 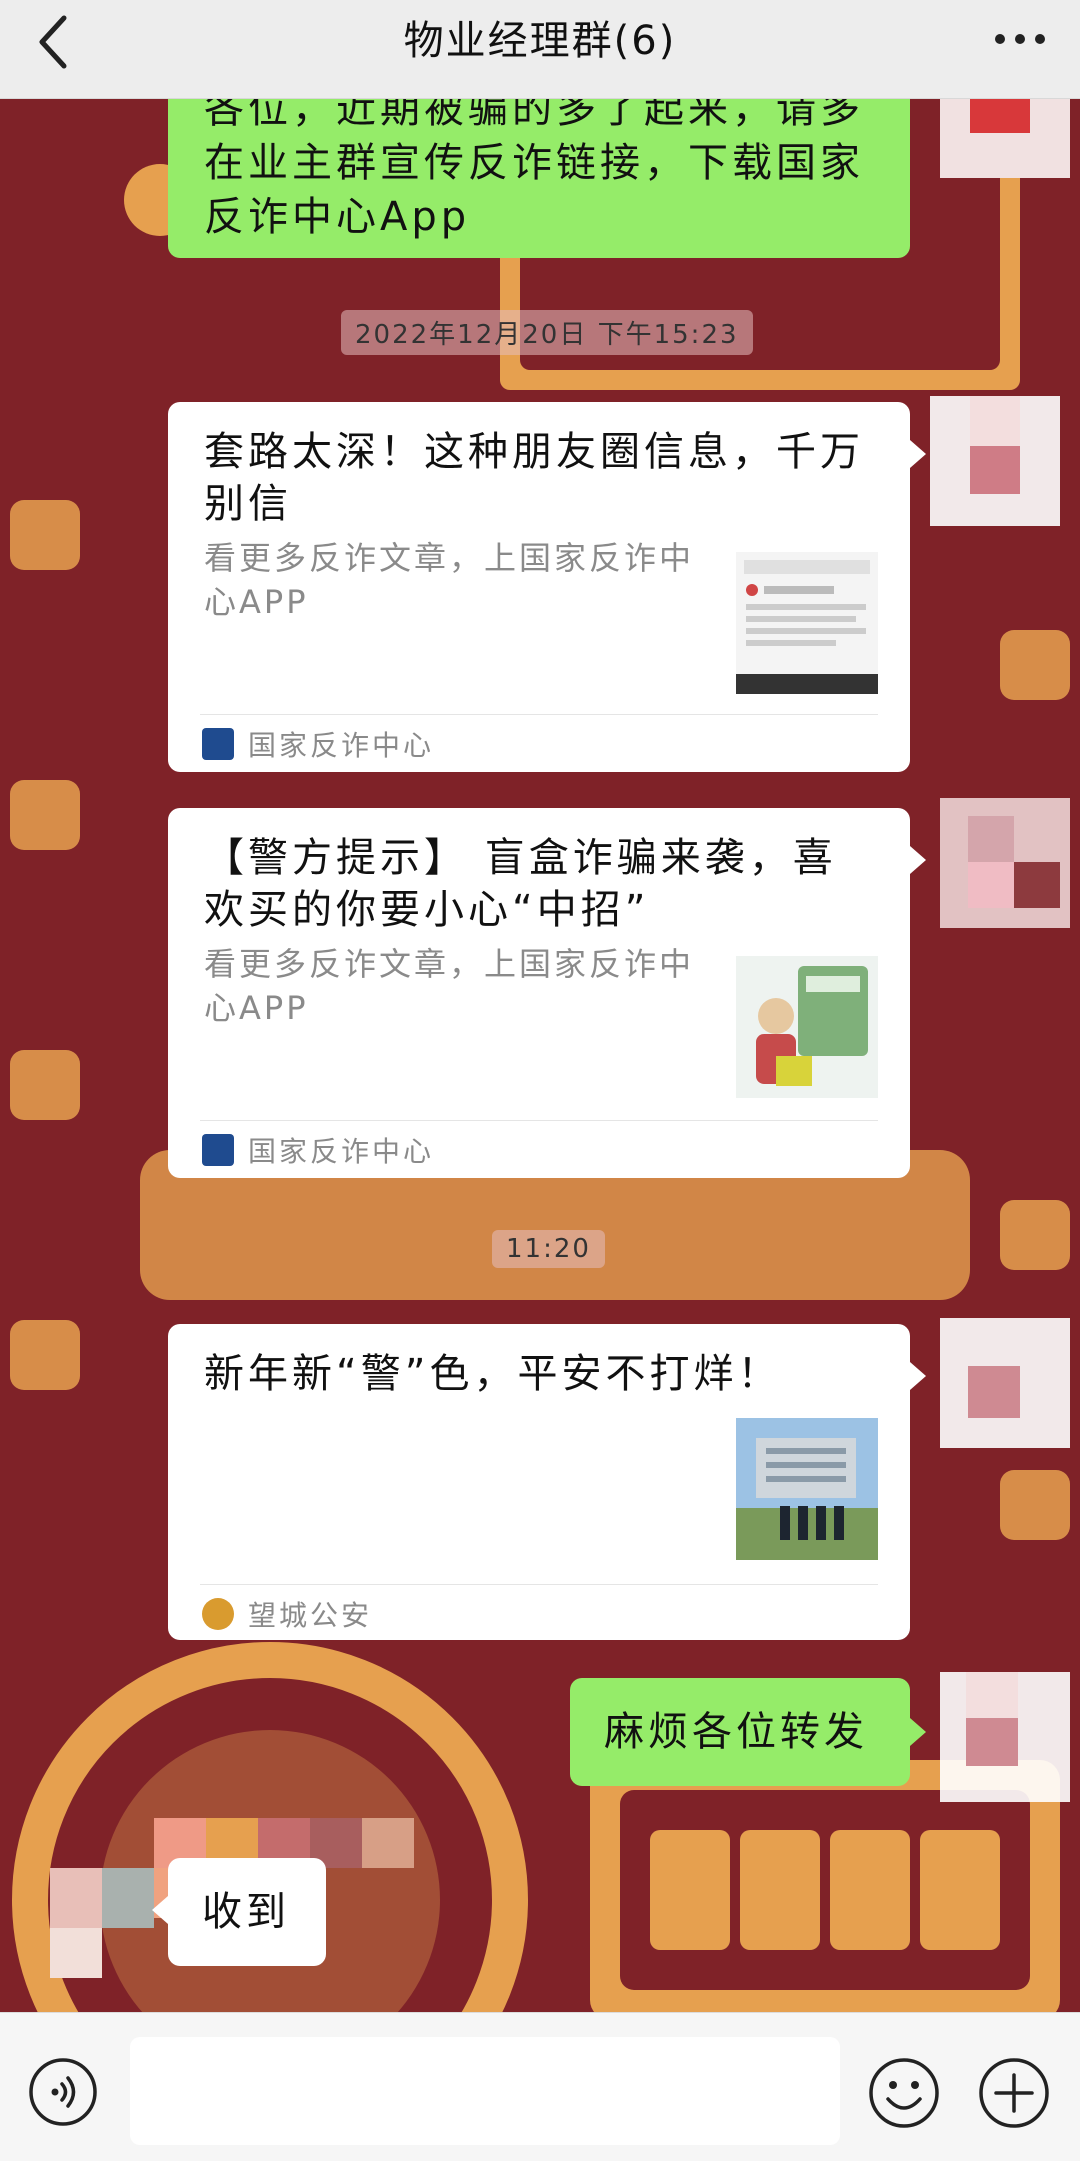 I want to click on card-source: 望城公安, so click(x=287, y=1614).